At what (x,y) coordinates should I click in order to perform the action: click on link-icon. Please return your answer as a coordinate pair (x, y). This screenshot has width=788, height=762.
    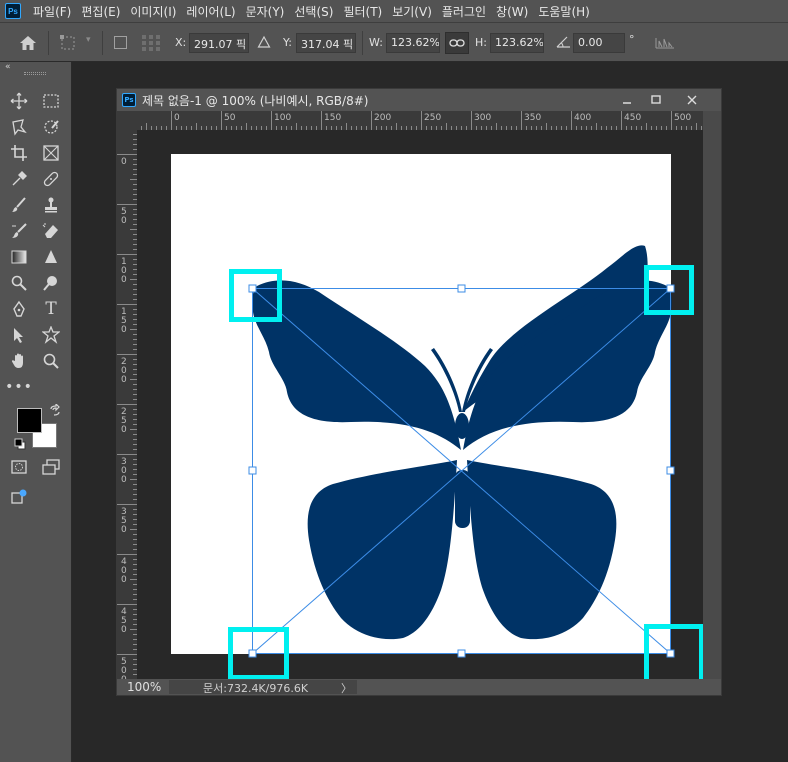
    Looking at the image, I should click on (457, 43).